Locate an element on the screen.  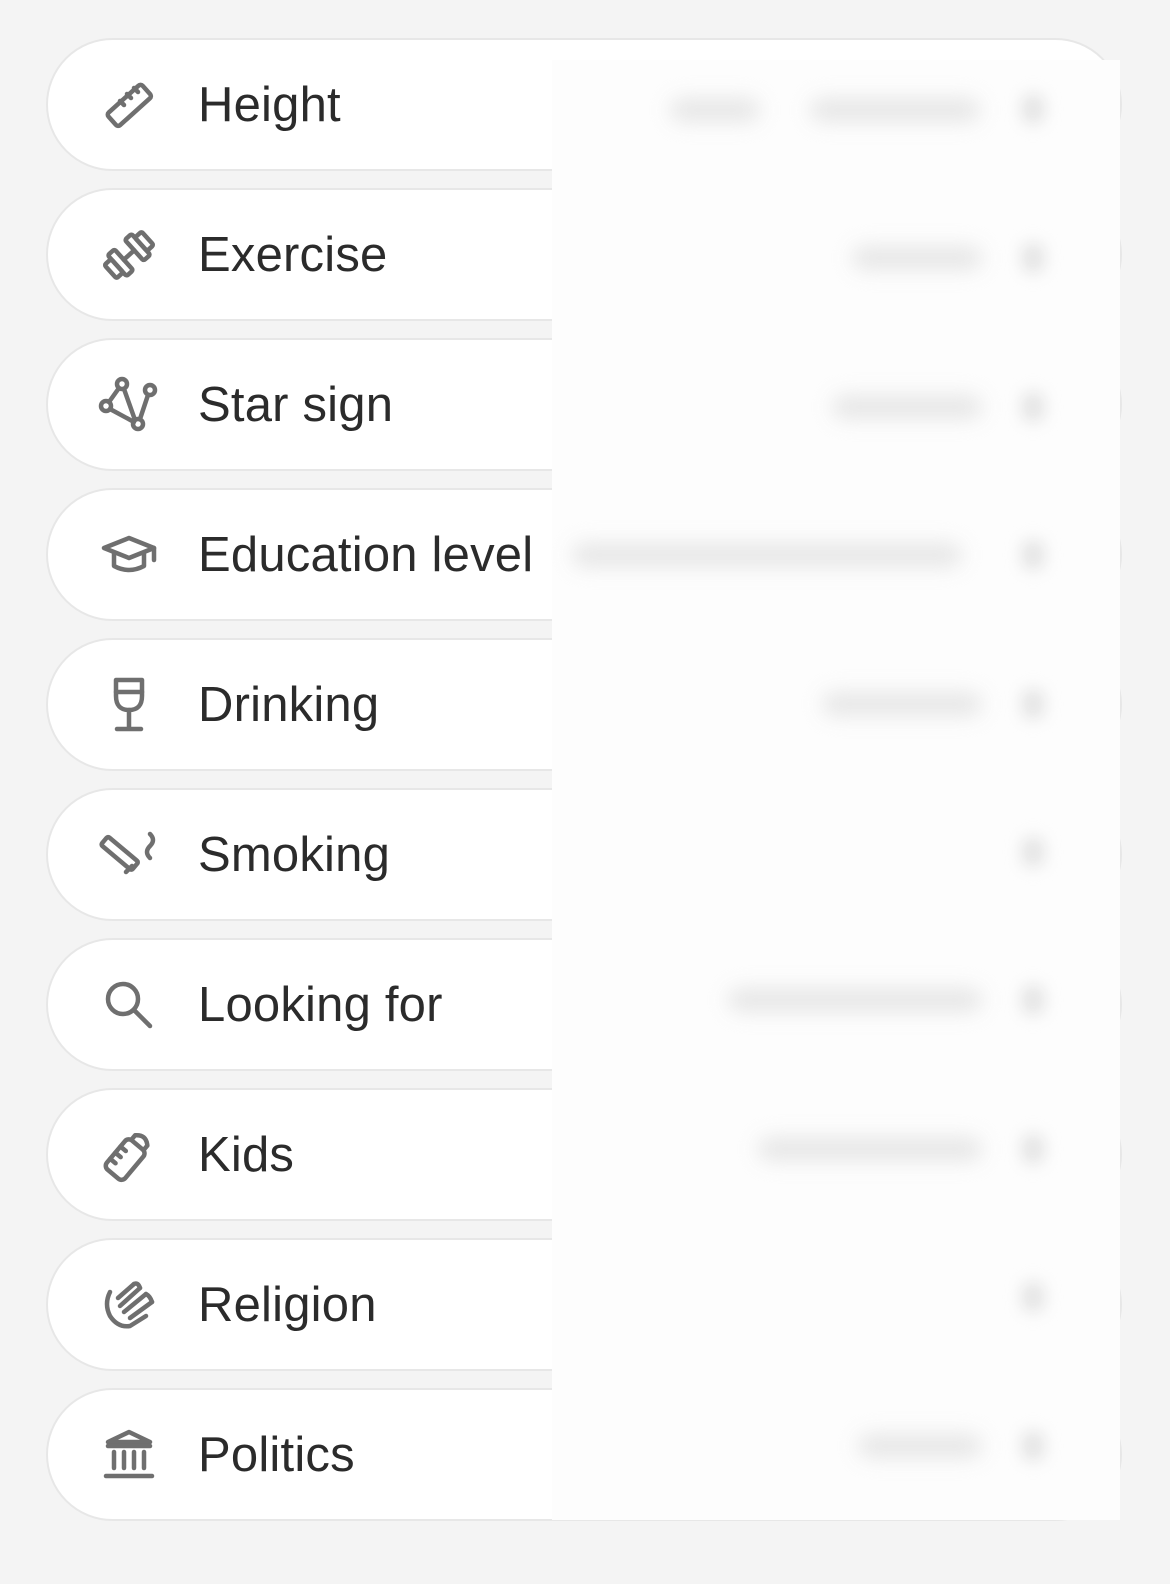
magnifier-icon is located at coordinates (129, 1005).